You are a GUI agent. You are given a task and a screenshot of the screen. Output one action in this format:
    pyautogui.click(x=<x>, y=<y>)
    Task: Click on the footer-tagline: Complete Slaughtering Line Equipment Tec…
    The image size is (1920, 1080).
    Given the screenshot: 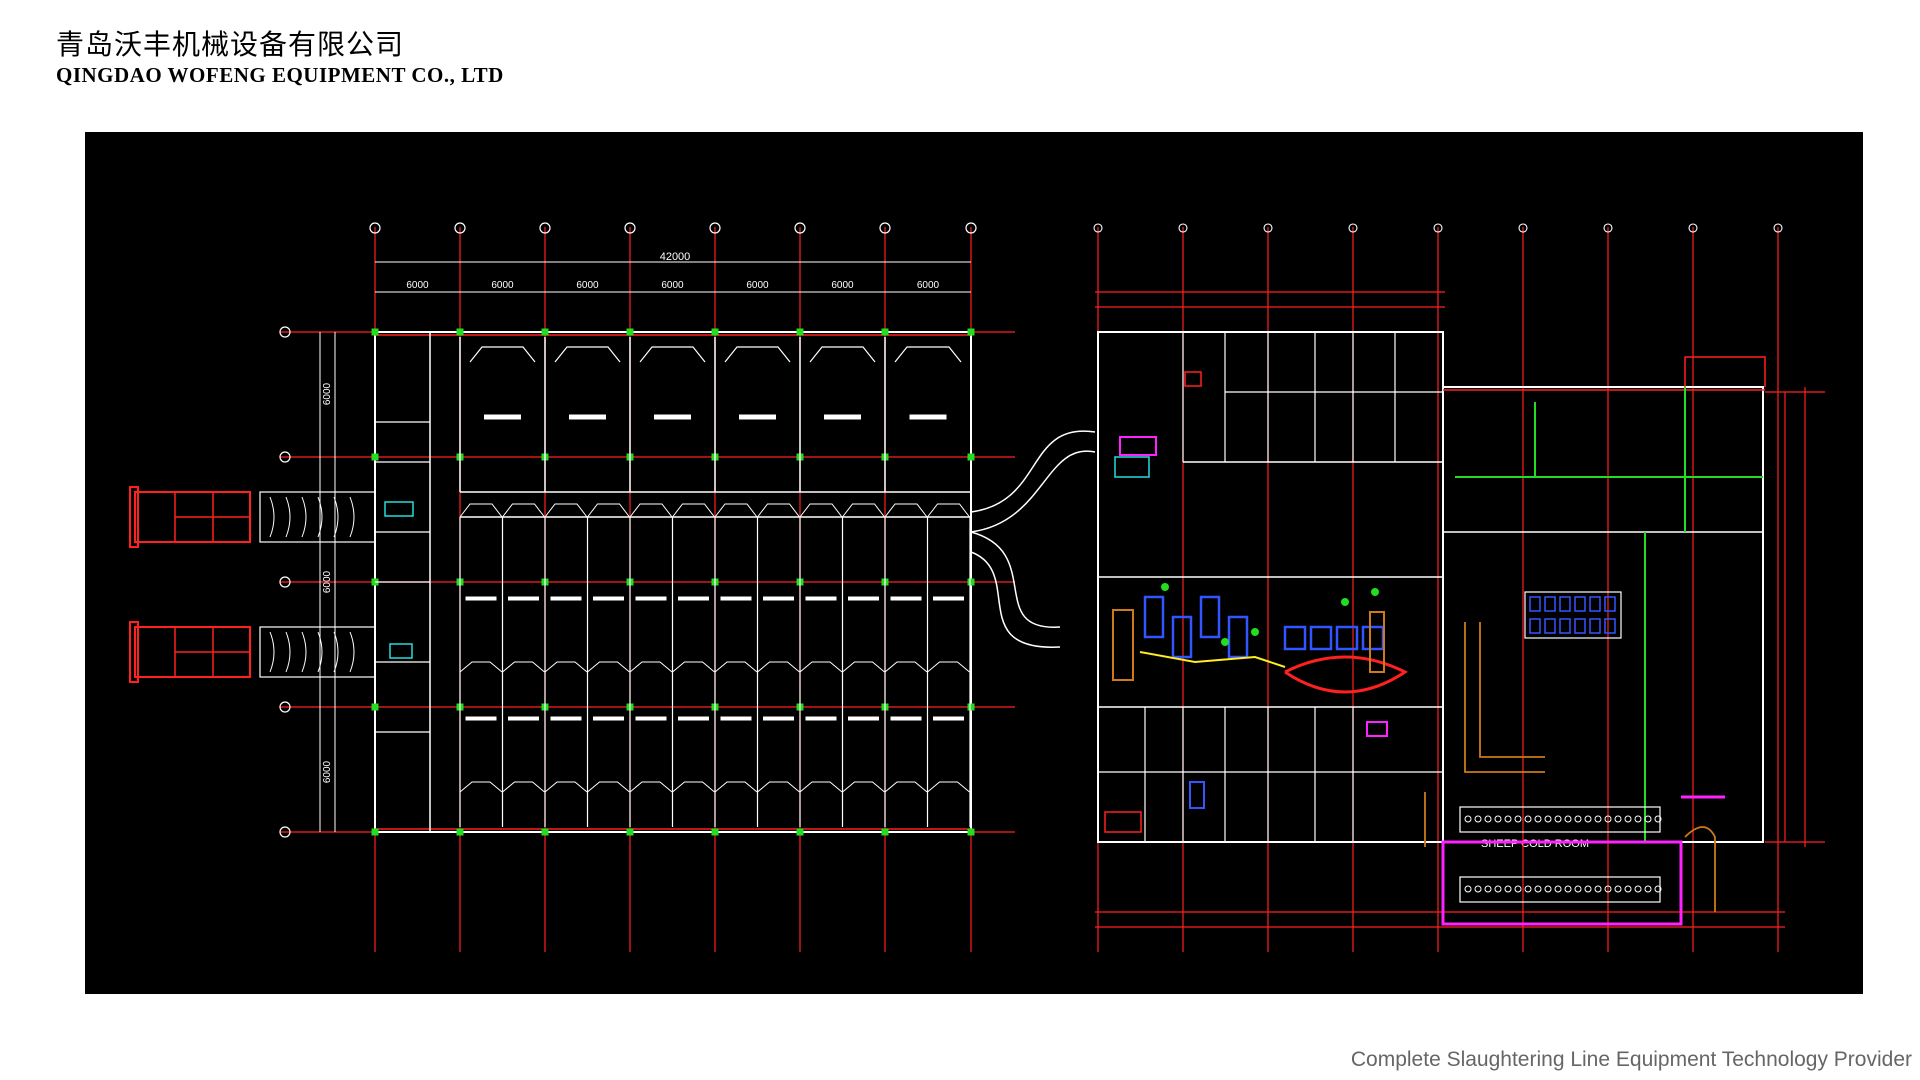 What is the action you would take?
    pyautogui.click(x=1631, y=1059)
    